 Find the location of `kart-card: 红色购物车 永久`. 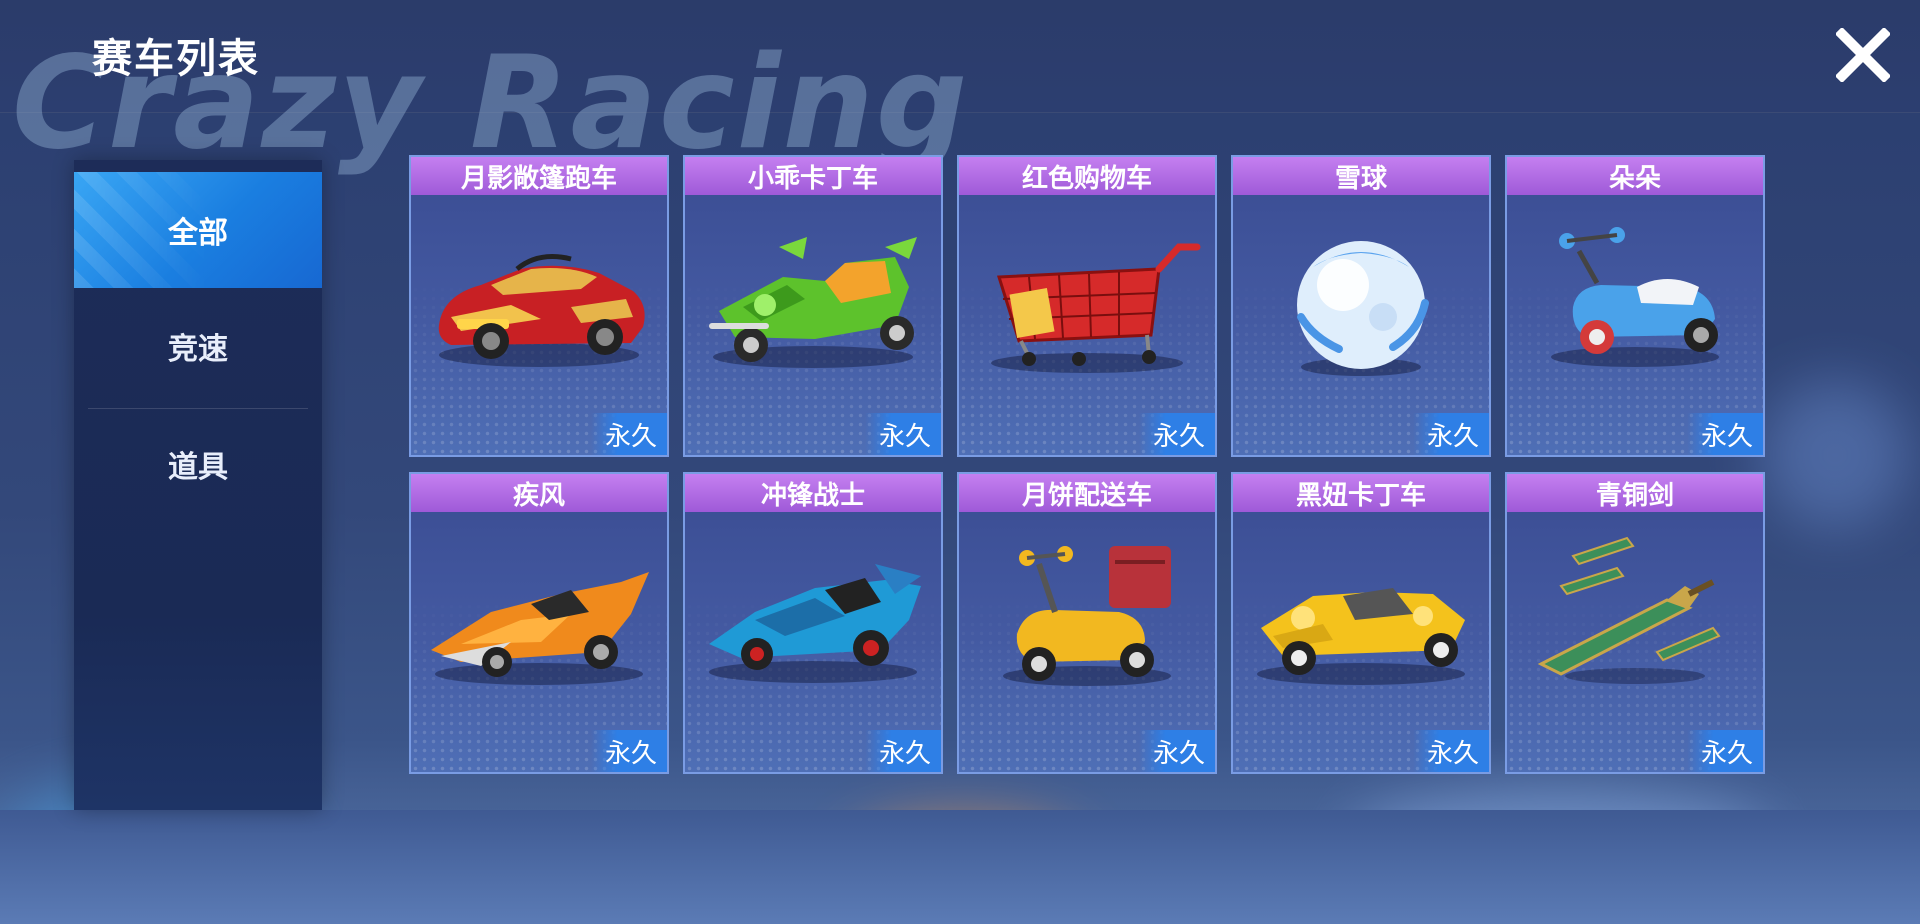

kart-card: 红色购物车 永久 is located at coordinates (1087, 306).